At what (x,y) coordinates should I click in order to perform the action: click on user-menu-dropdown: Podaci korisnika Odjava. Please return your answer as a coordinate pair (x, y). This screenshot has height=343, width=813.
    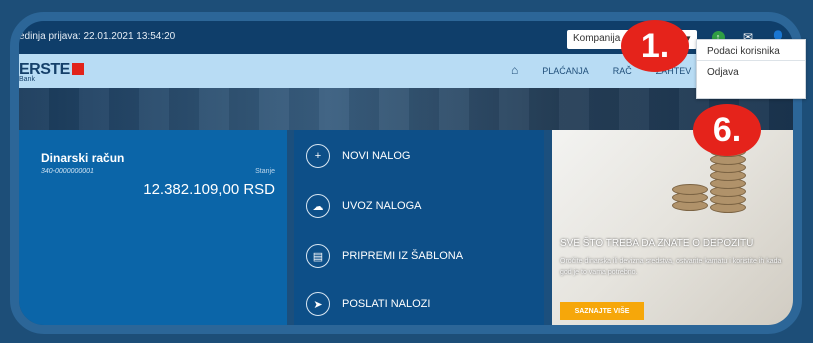
    Looking at the image, I should click on (751, 69).